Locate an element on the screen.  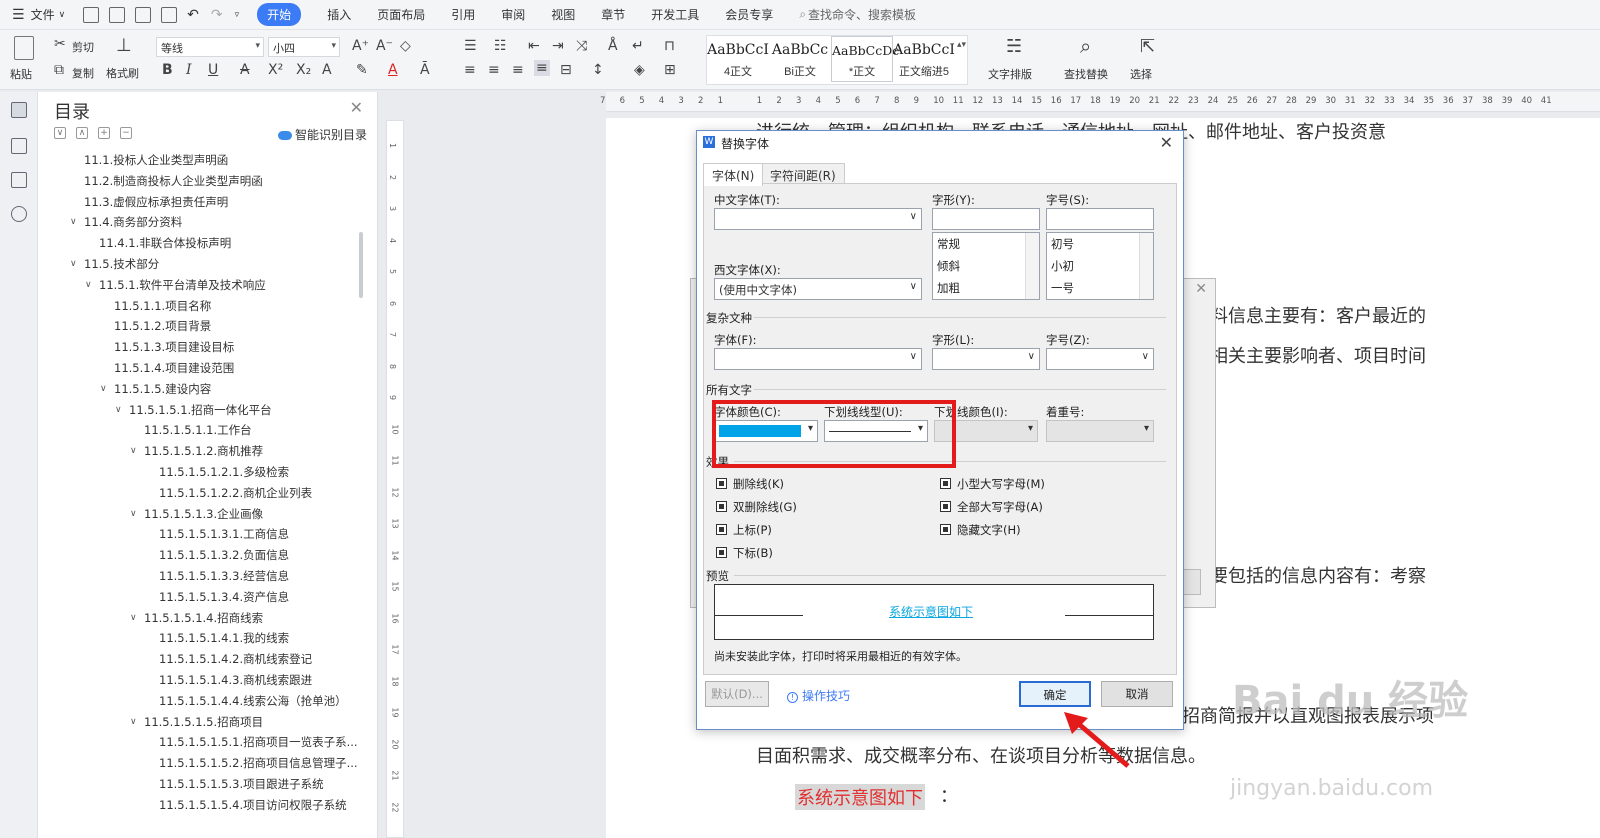
toc-item: 11.5.1.5.1.5.4.项目访问权限子系统 is located at coordinates (198, 805).